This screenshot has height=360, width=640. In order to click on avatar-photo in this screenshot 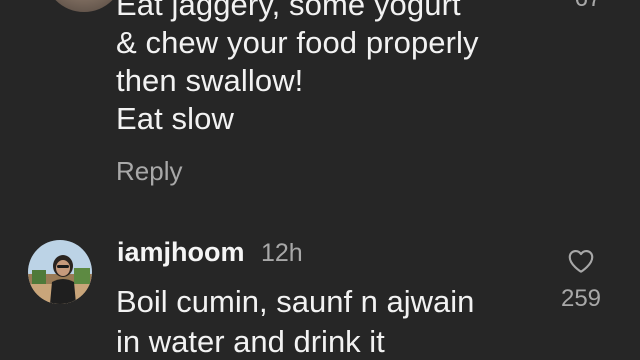, I will do `click(60, 272)`.